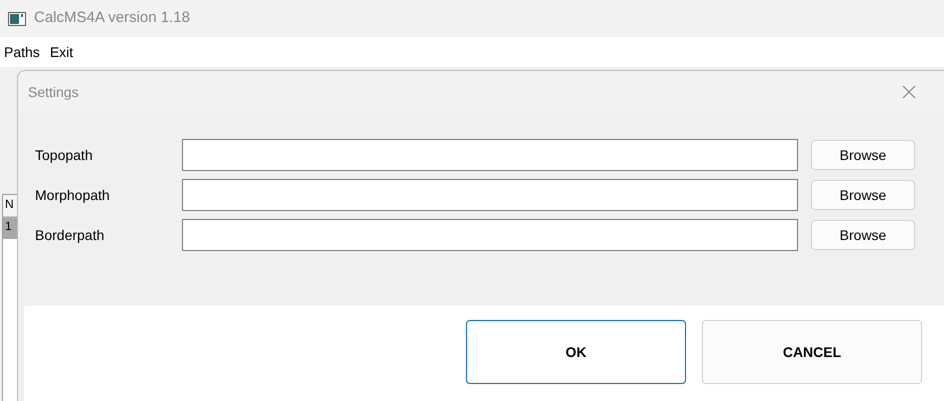 This screenshot has width=944, height=401. What do you see at coordinates (812, 352) in the screenshot?
I see `dialog-button: CANCEL` at bounding box center [812, 352].